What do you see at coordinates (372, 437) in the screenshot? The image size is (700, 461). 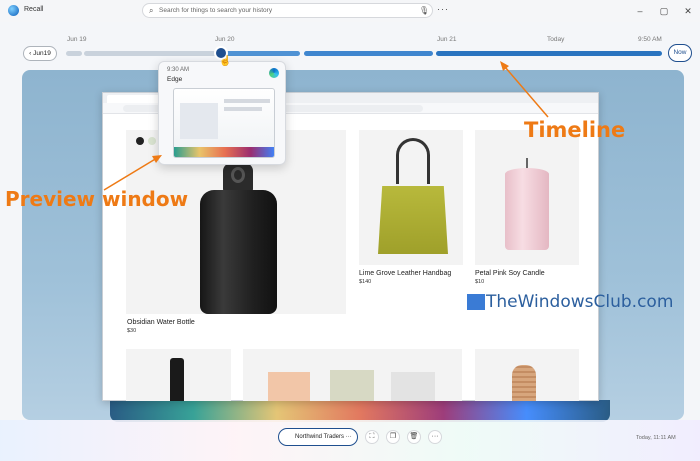 I see `screenshot-button: ⛶` at bounding box center [372, 437].